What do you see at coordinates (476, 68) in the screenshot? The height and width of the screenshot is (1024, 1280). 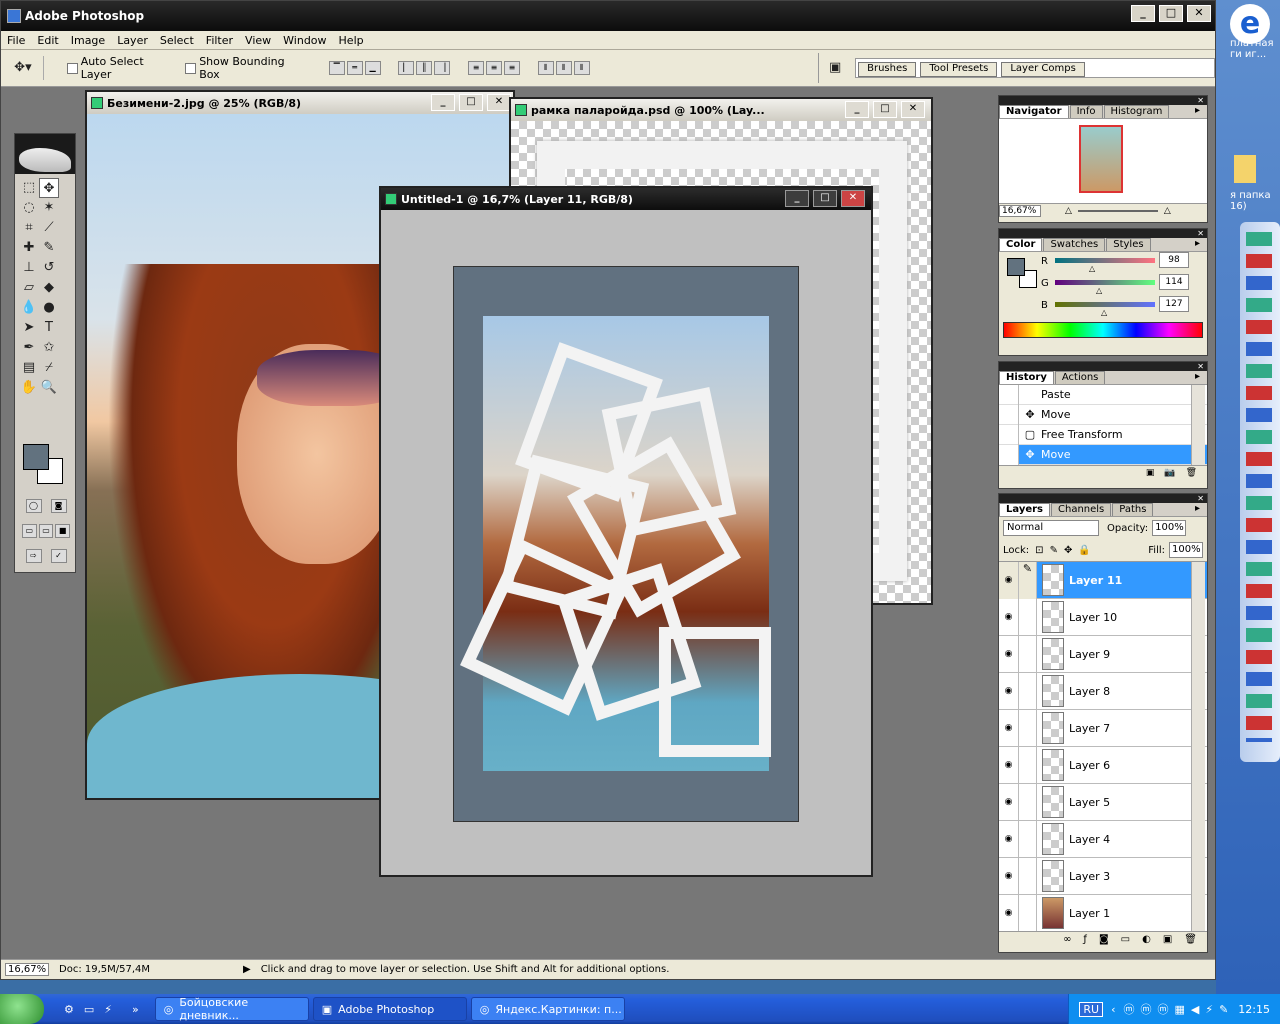 I see `distribute-top-icon: ≡` at bounding box center [476, 68].